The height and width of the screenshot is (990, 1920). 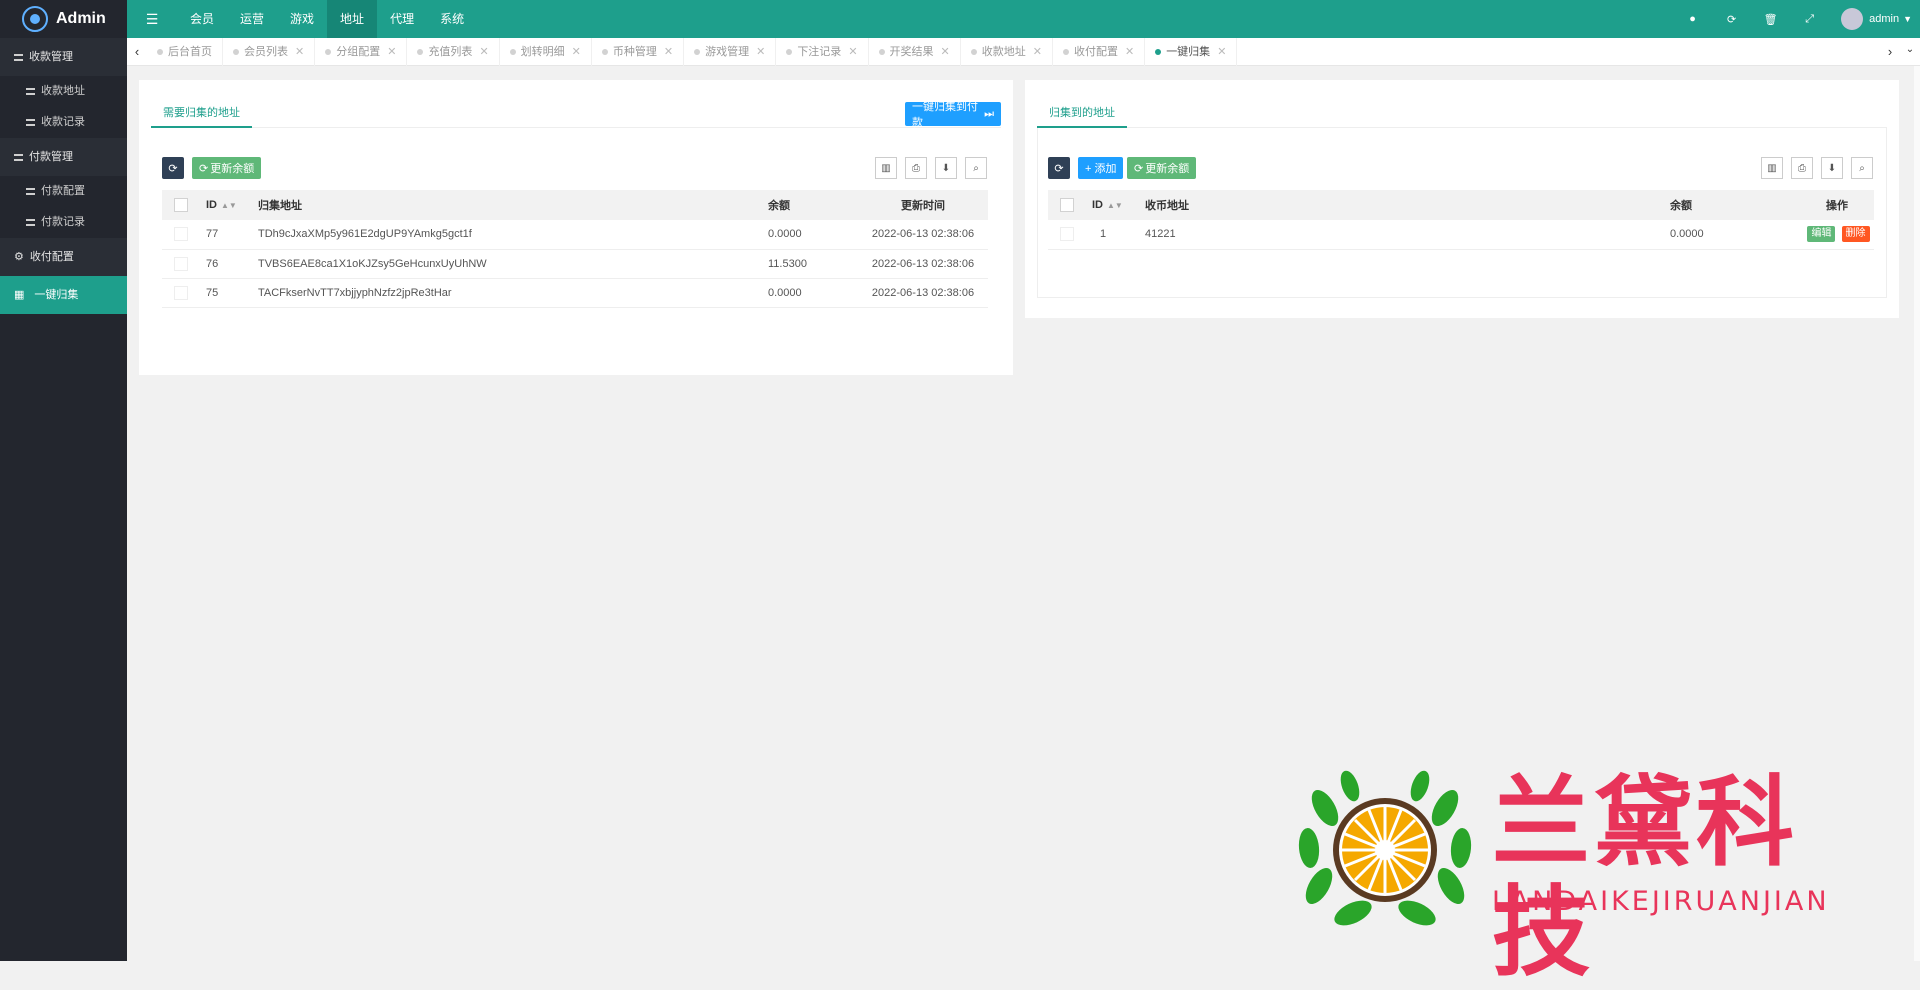 What do you see at coordinates (1007, 51) in the screenshot?
I see `tab-receive-address: 收款地址 ✕` at bounding box center [1007, 51].